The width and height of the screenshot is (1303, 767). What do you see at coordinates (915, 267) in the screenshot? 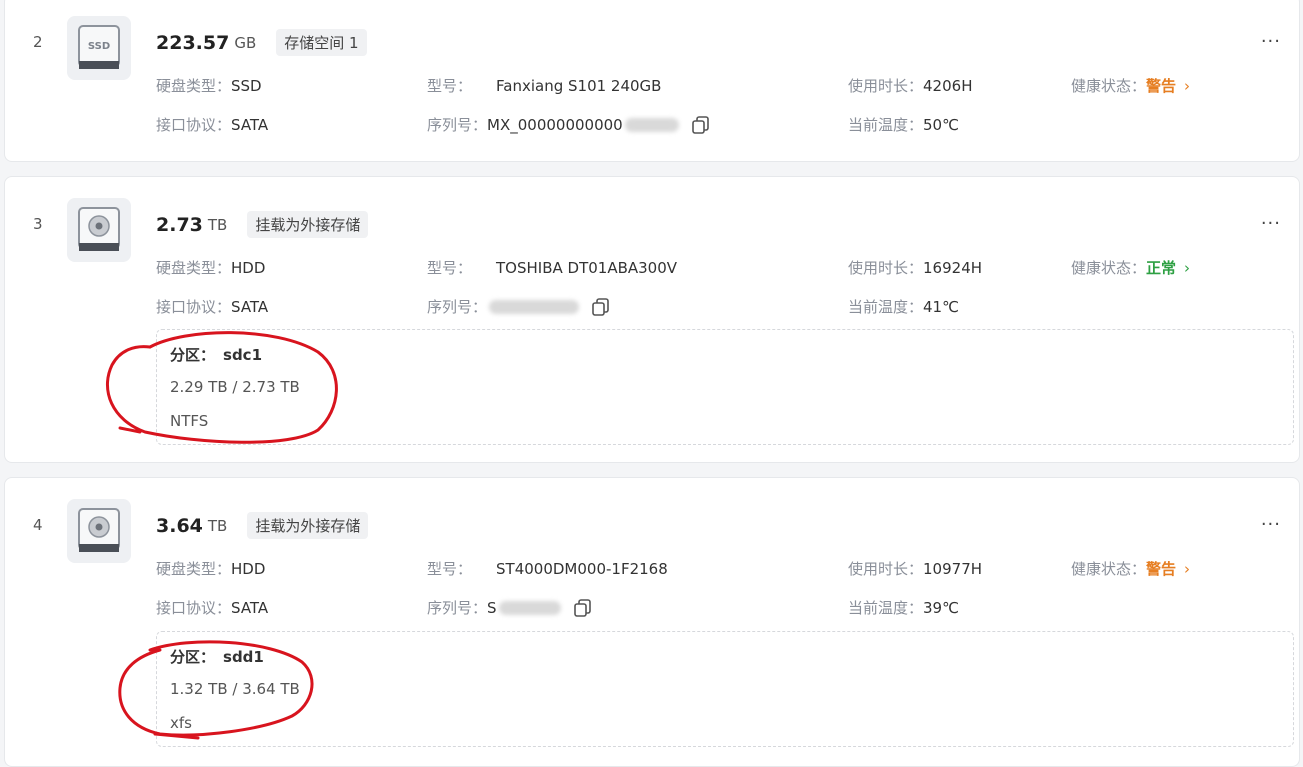
I see `usage-hours-row: 使用时长： 16924H` at bounding box center [915, 267].